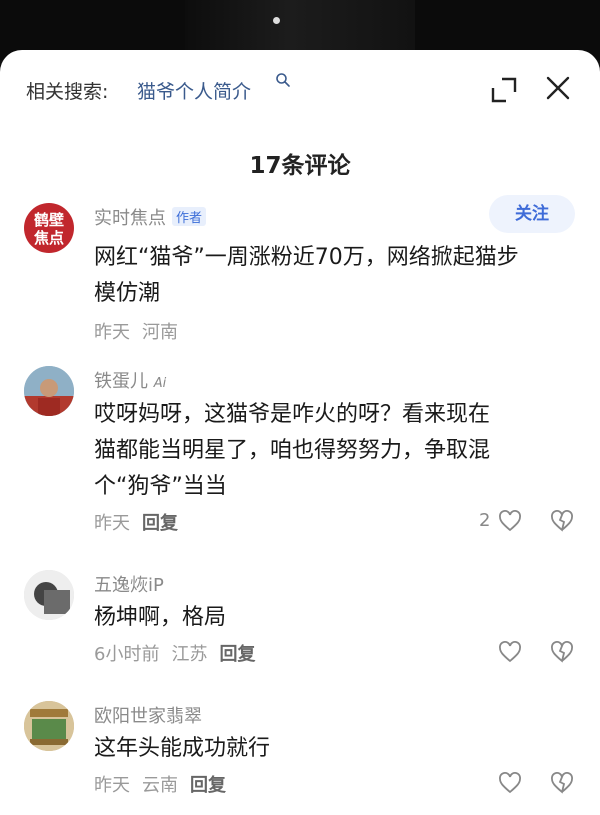 The height and width of the screenshot is (815, 600). I want to click on close-icon, so click(558, 88).